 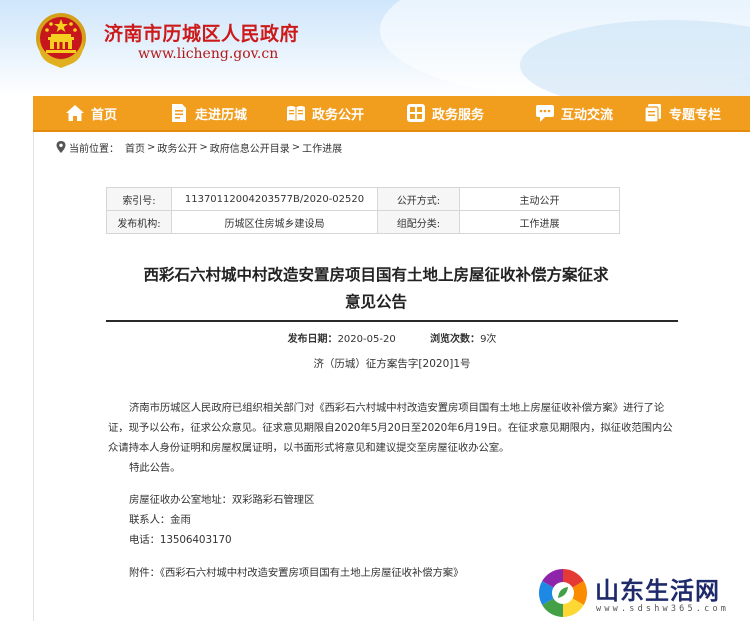 What do you see at coordinates (392, 321) in the screenshot?
I see `title-divider` at bounding box center [392, 321].